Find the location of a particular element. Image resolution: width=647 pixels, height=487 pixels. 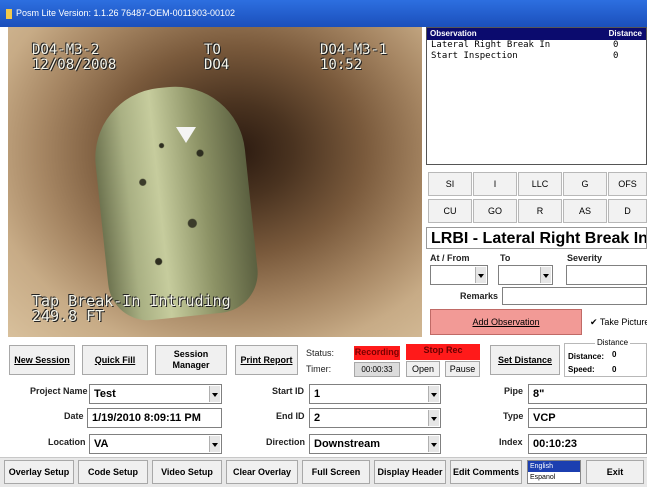

start-id-label: Start ID is located at coordinates (288, 391).